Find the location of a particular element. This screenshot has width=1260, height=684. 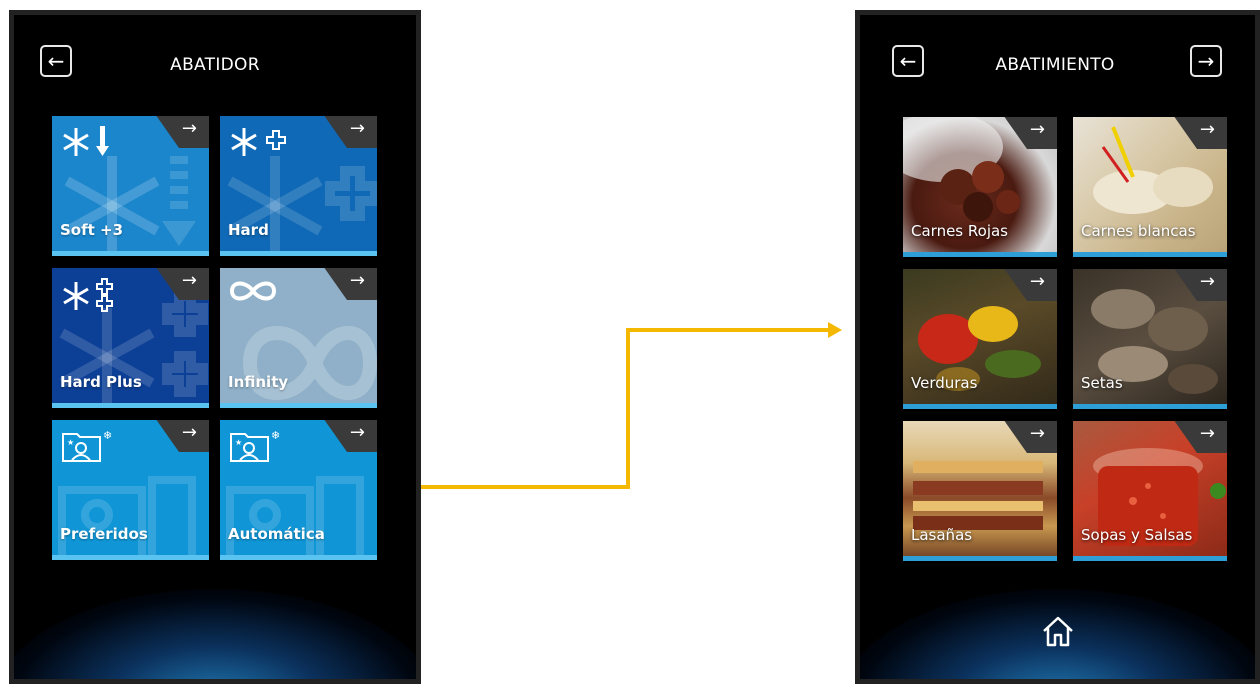

tile-label: Automática is located at coordinates (276, 534).